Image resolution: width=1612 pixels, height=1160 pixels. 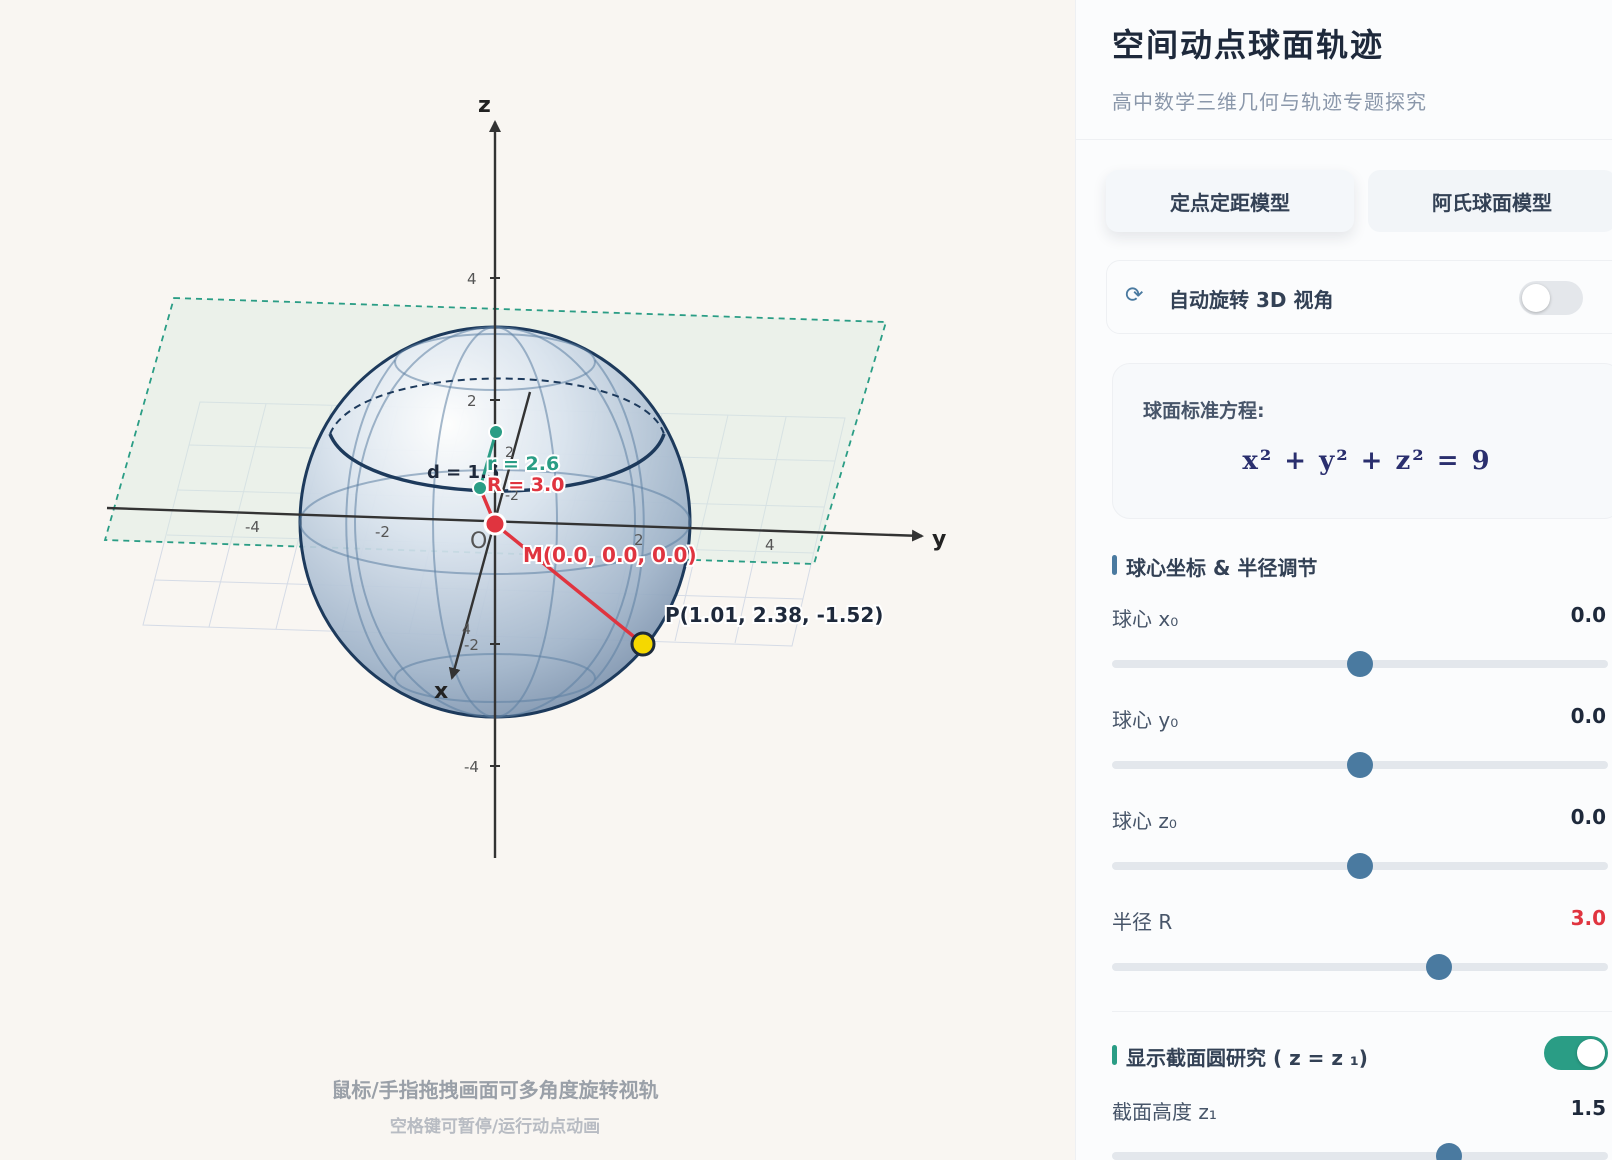 I want to click on section-center-point, so click(x=496, y=432).